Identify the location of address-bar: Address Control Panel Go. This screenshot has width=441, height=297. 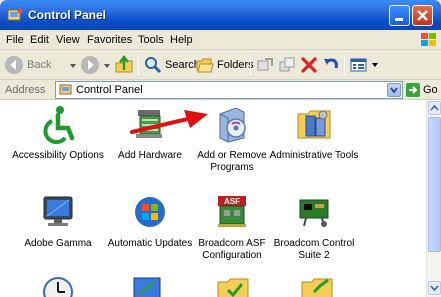
(220, 90).